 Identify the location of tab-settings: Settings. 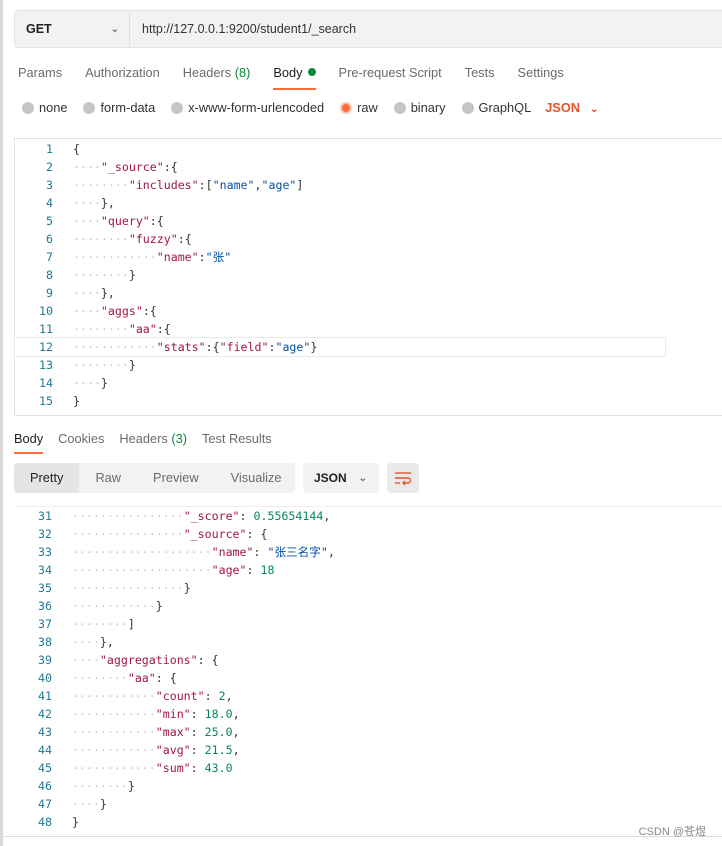
(541, 76).